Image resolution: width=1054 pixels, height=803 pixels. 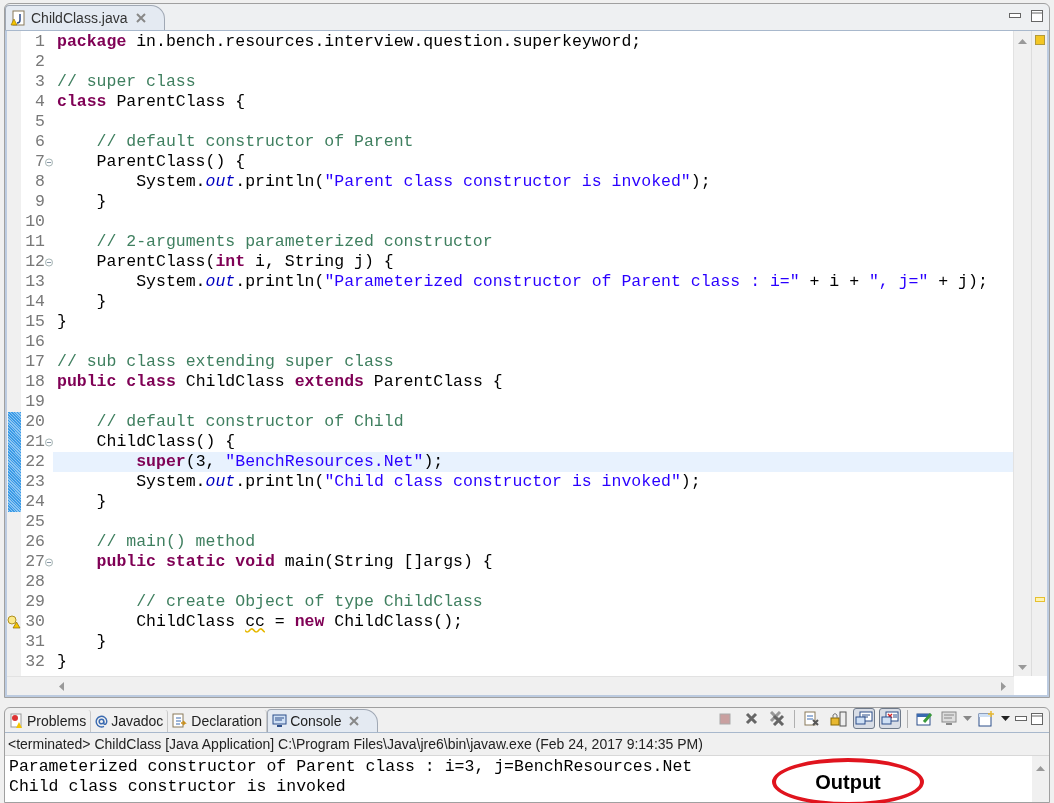 What do you see at coordinates (180, 721) in the screenshot?
I see `declaration-icon` at bounding box center [180, 721].